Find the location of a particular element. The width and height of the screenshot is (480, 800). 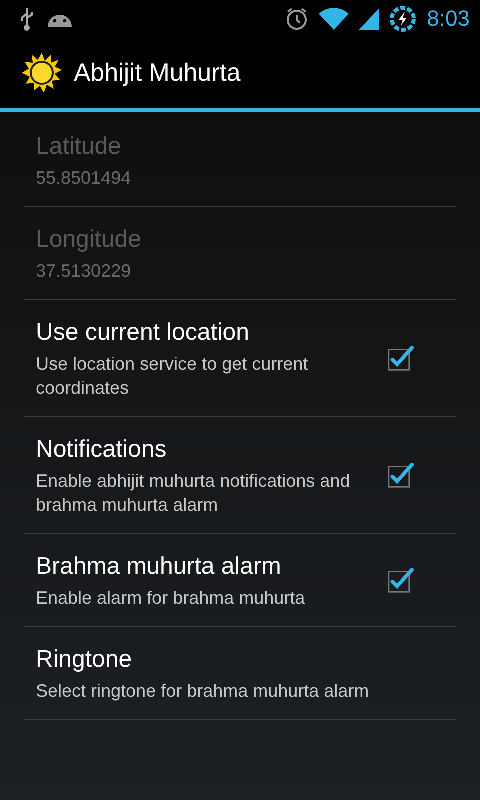

preference-row: Use current location Use location service to get current coordinates is located at coordinates (240, 358).